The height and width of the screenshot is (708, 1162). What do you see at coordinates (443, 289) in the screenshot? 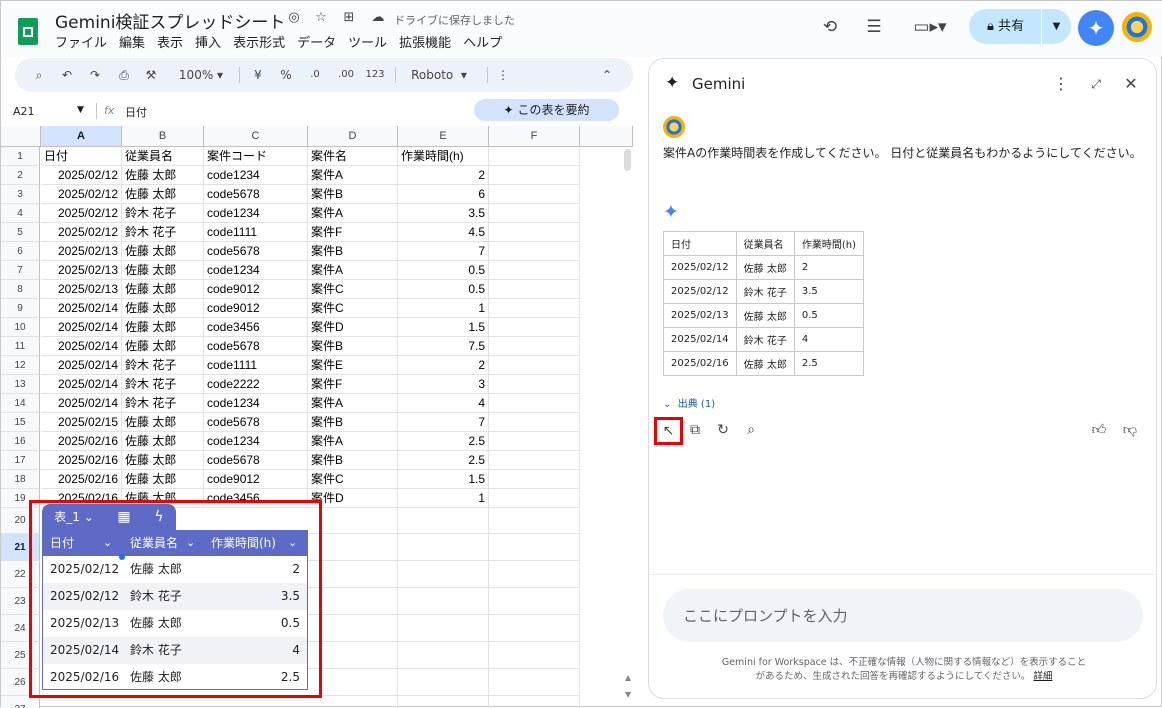
I see `table-cell: 0.5` at bounding box center [443, 289].